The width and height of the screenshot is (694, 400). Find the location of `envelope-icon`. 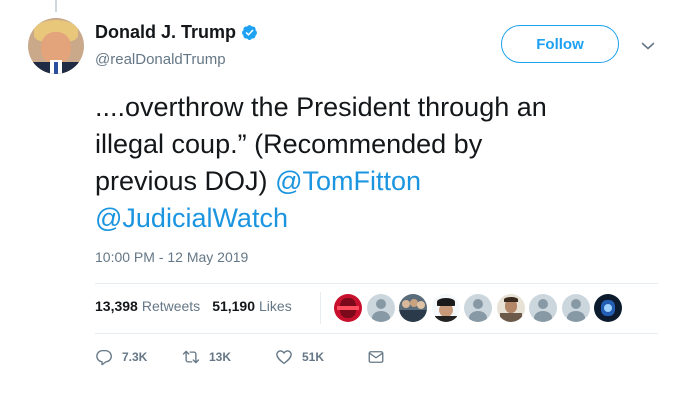

envelope-icon is located at coordinates (376, 357).